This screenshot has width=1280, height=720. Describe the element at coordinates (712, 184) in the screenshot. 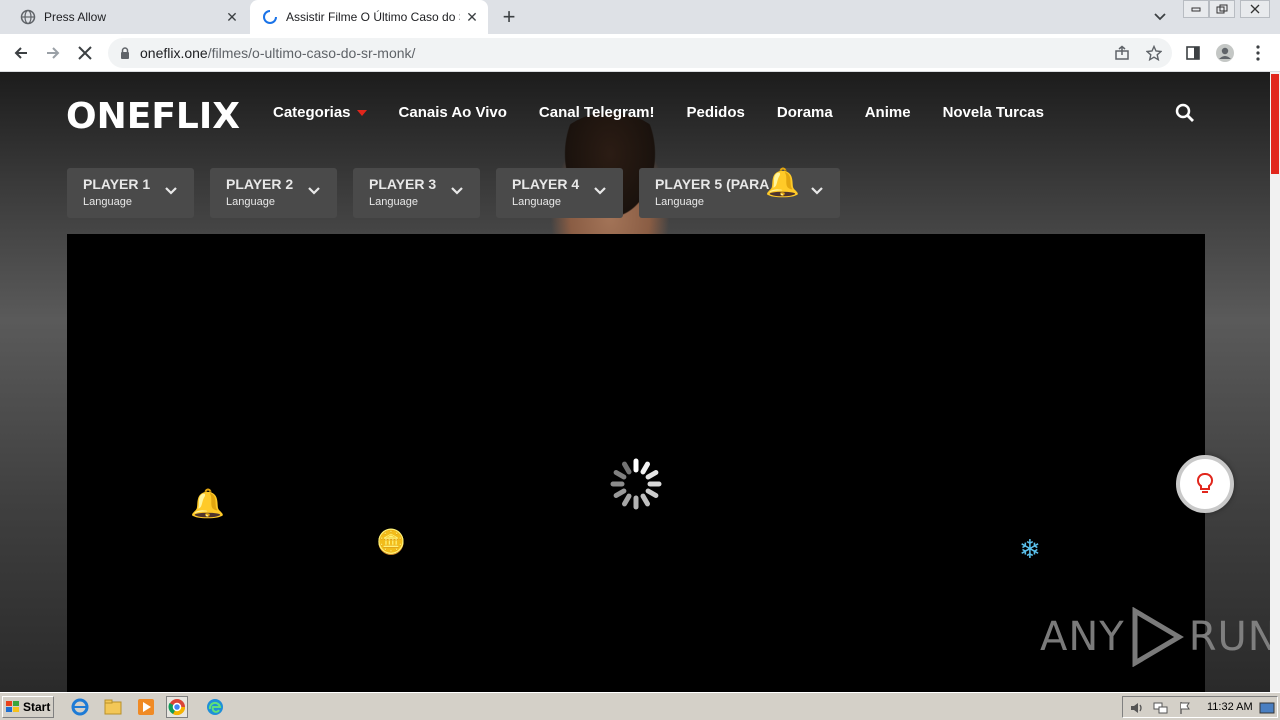

I see `player-label: PLAYER 5 (PARA` at that location.